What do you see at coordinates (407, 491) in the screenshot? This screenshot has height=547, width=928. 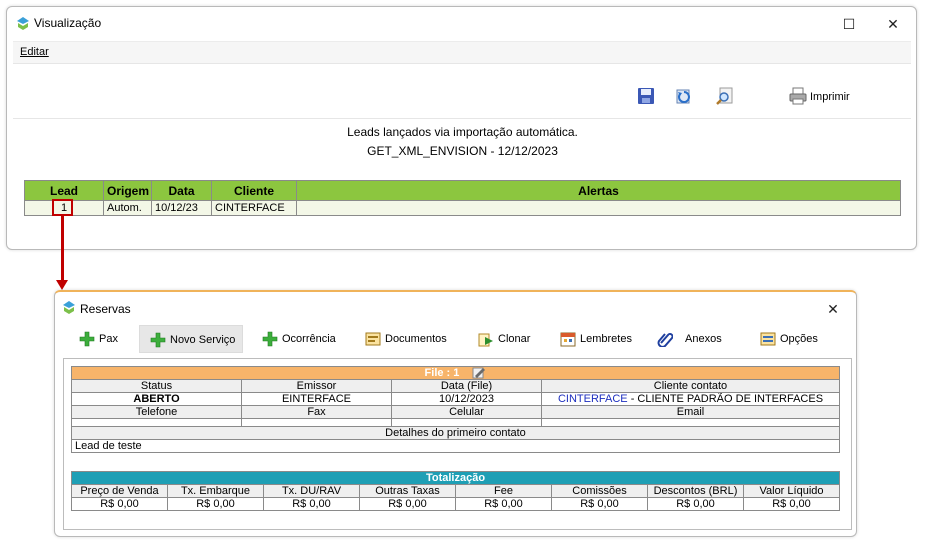 I see `col-header: Outras Taxas` at bounding box center [407, 491].